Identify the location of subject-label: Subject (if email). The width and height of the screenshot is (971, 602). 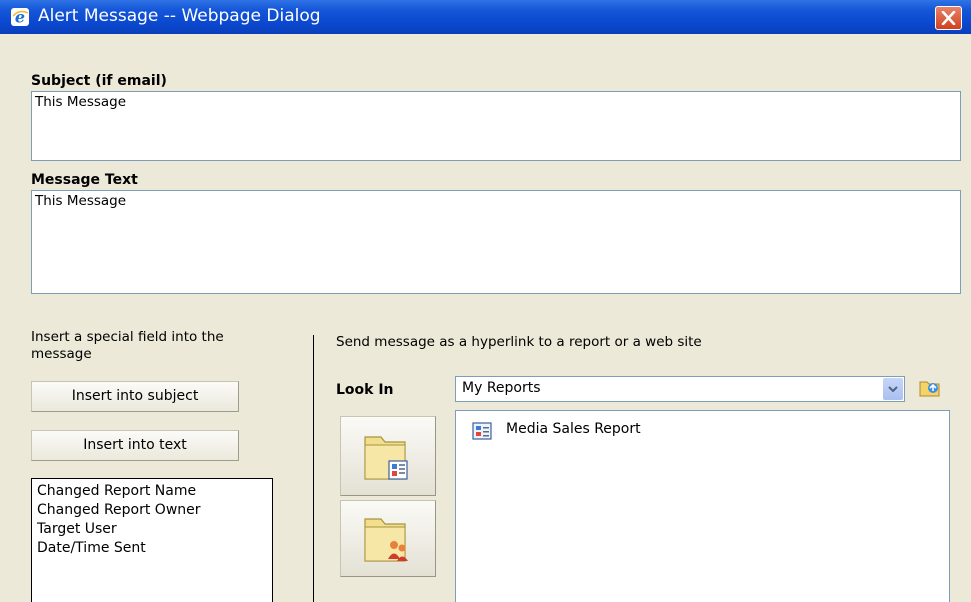
(99, 81).